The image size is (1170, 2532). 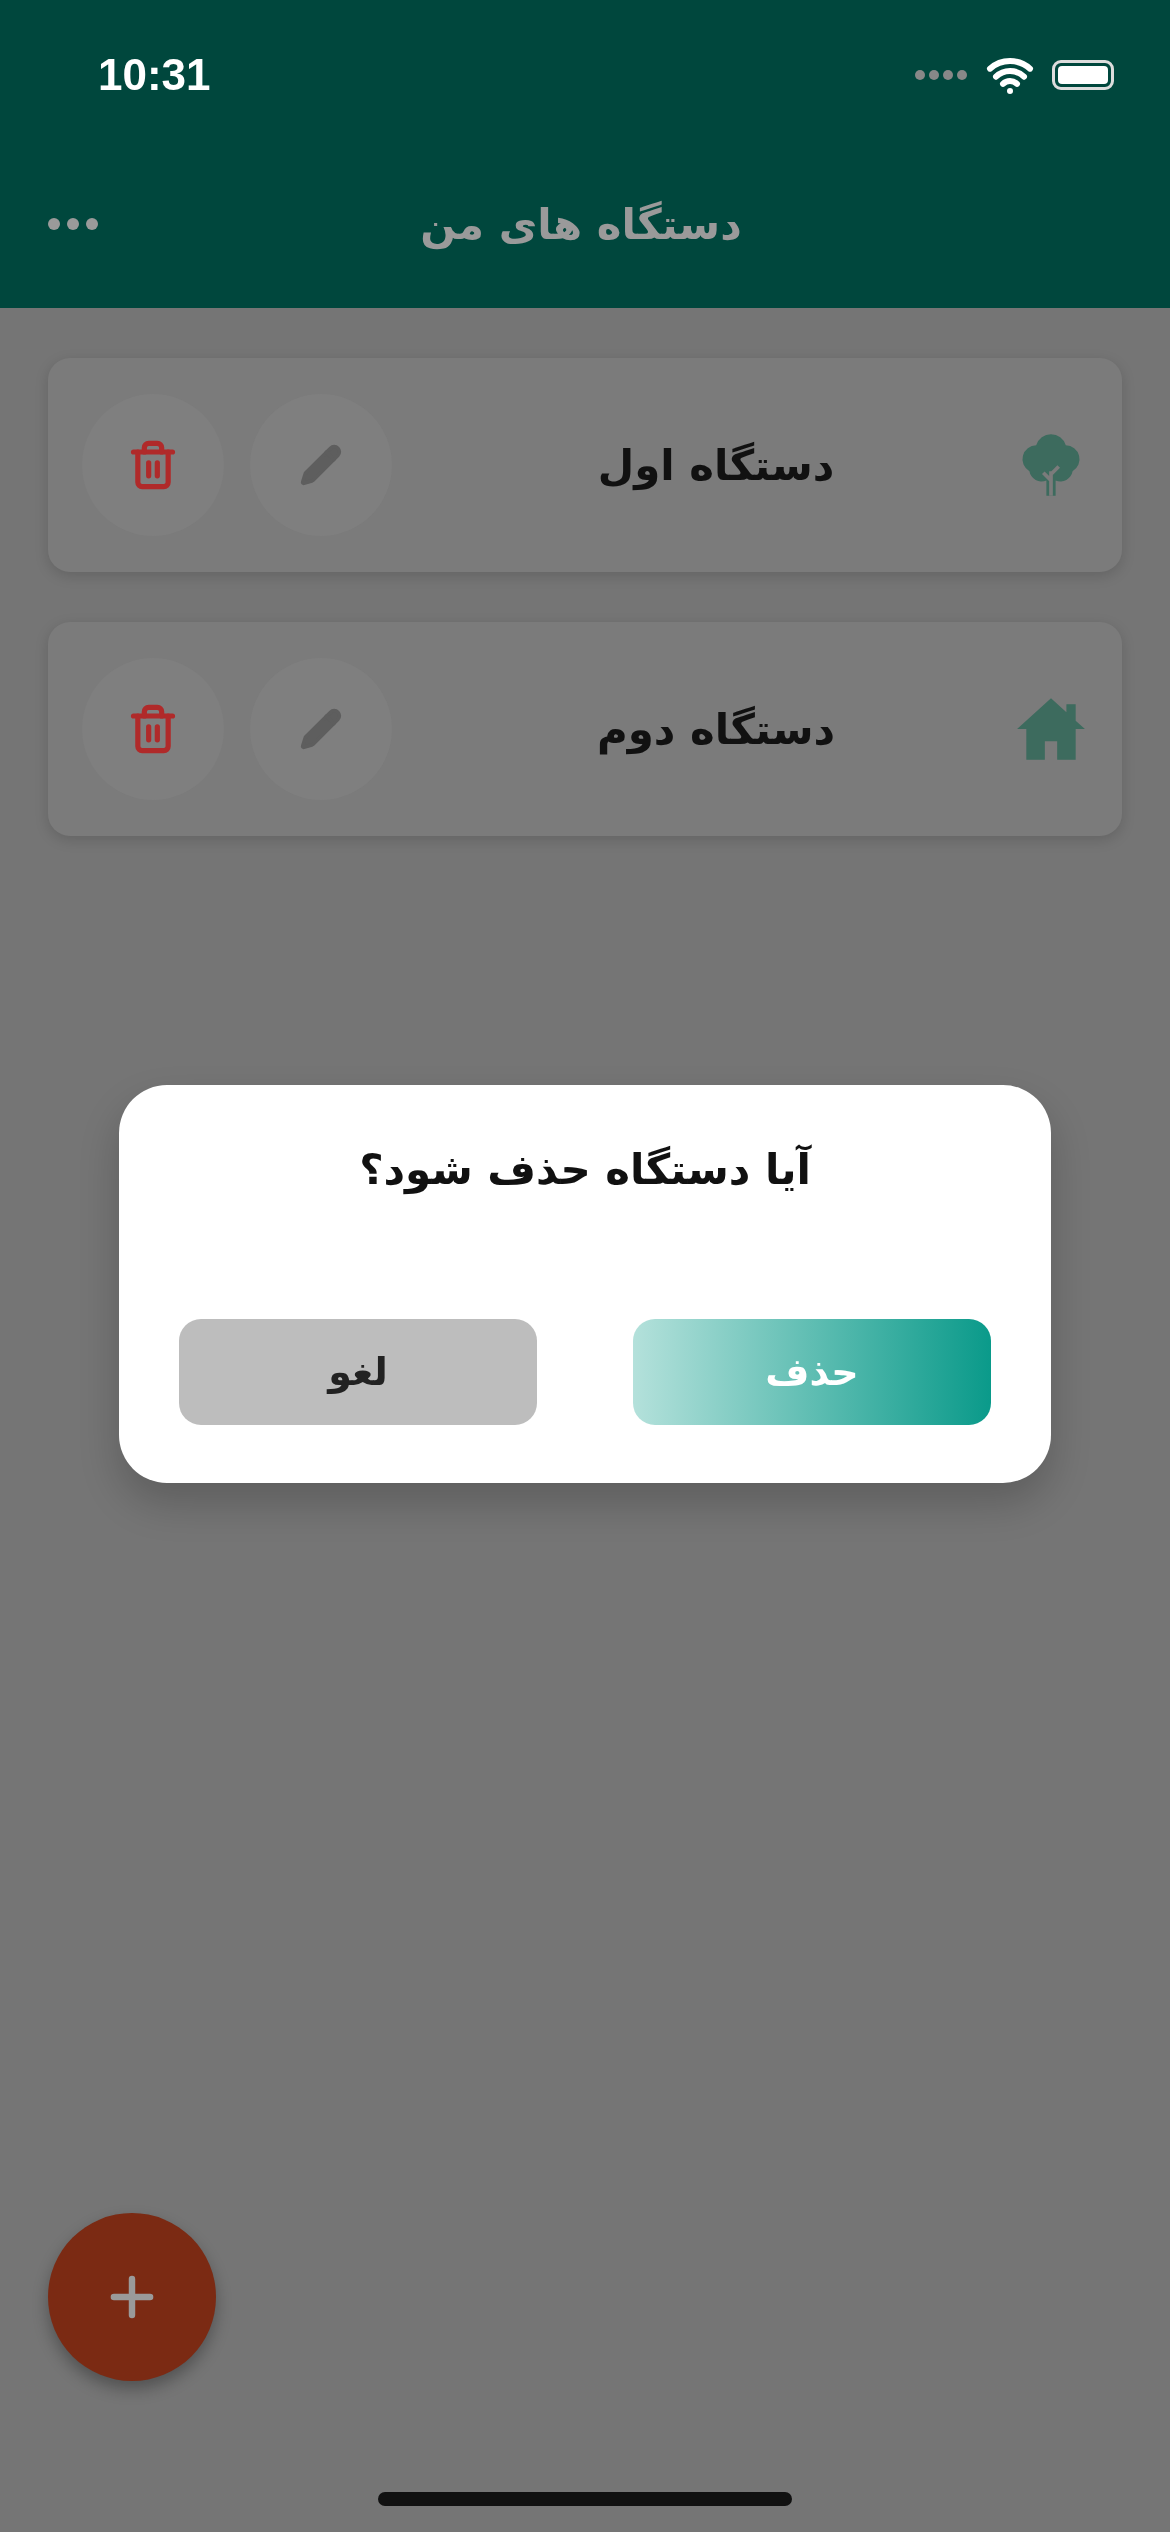 I want to click on signal-icon, so click(x=941, y=75).